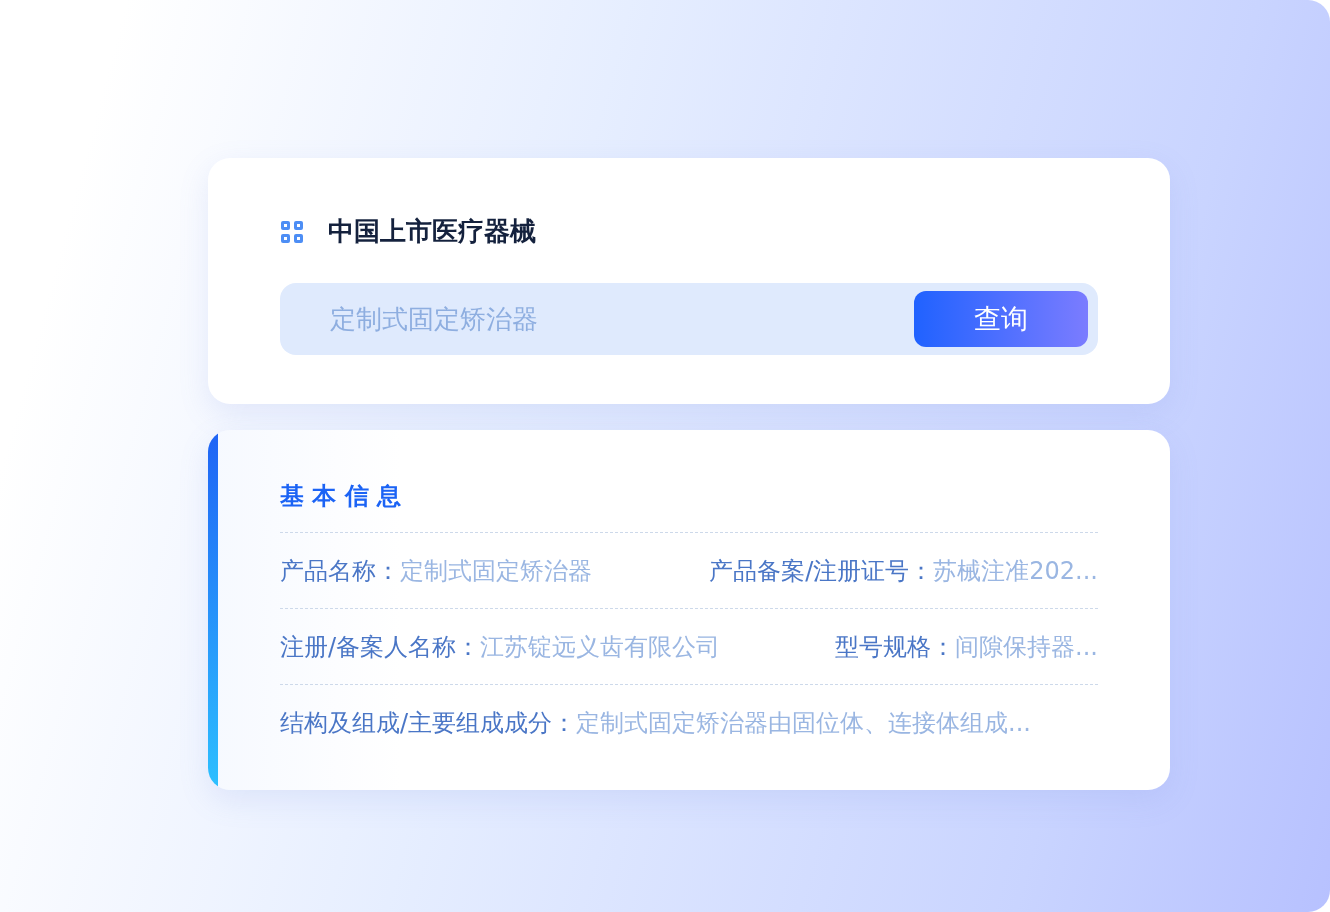  What do you see at coordinates (689, 319) in the screenshot?
I see `search-field: 定制式固定矫治器 查询` at bounding box center [689, 319].